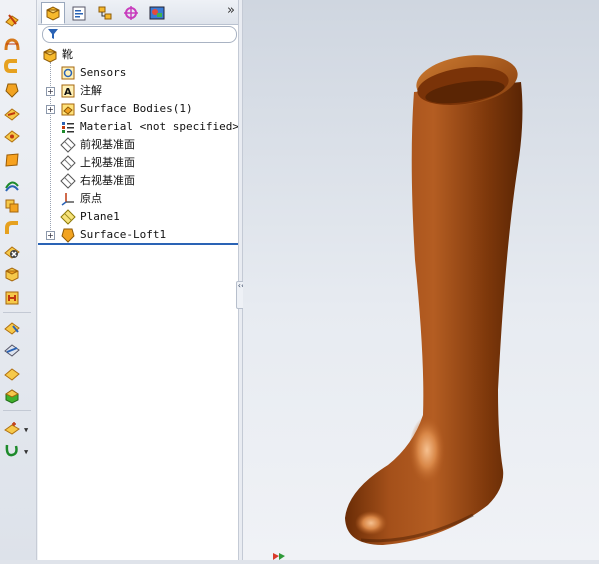 The height and width of the screenshot is (564, 599). What do you see at coordinates (68, 217) in the screenshot?
I see `plane-feature-icon` at bounding box center [68, 217].